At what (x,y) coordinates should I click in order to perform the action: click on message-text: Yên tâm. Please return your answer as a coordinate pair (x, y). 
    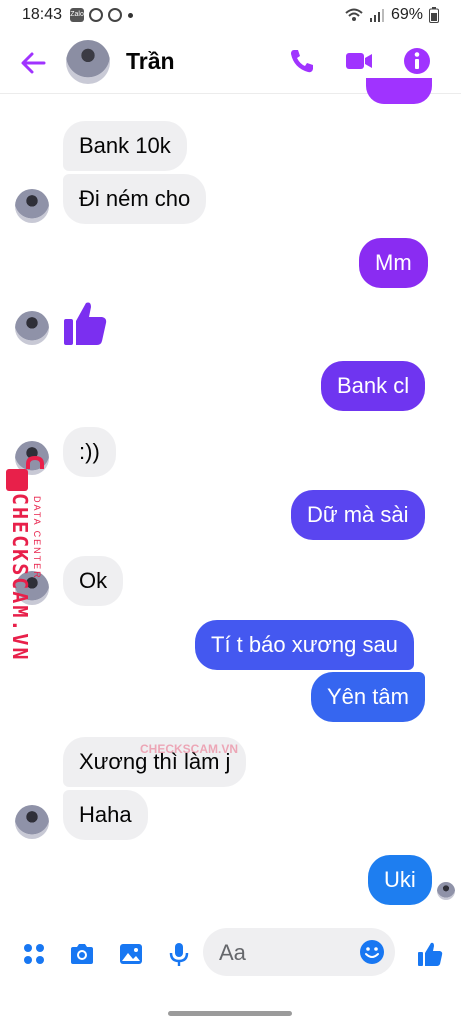
    Looking at the image, I should click on (368, 696).